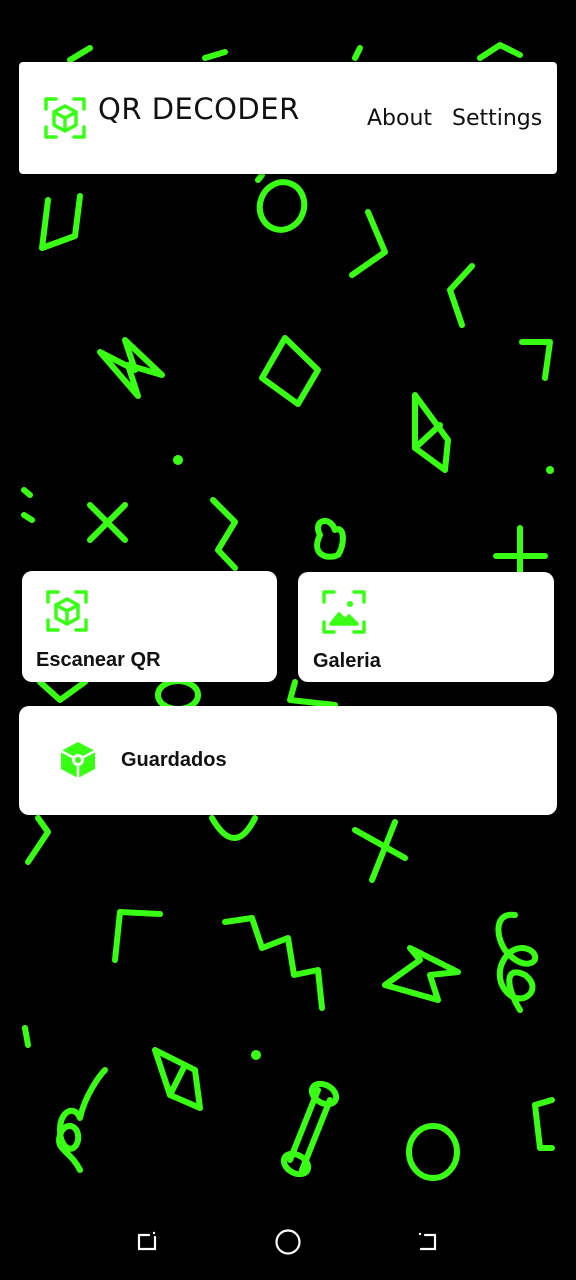 This screenshot has width=576, height=1280. Describe the element at coordinates (344, 612) in the screenshot. I see `image-scan-icon` at that location.